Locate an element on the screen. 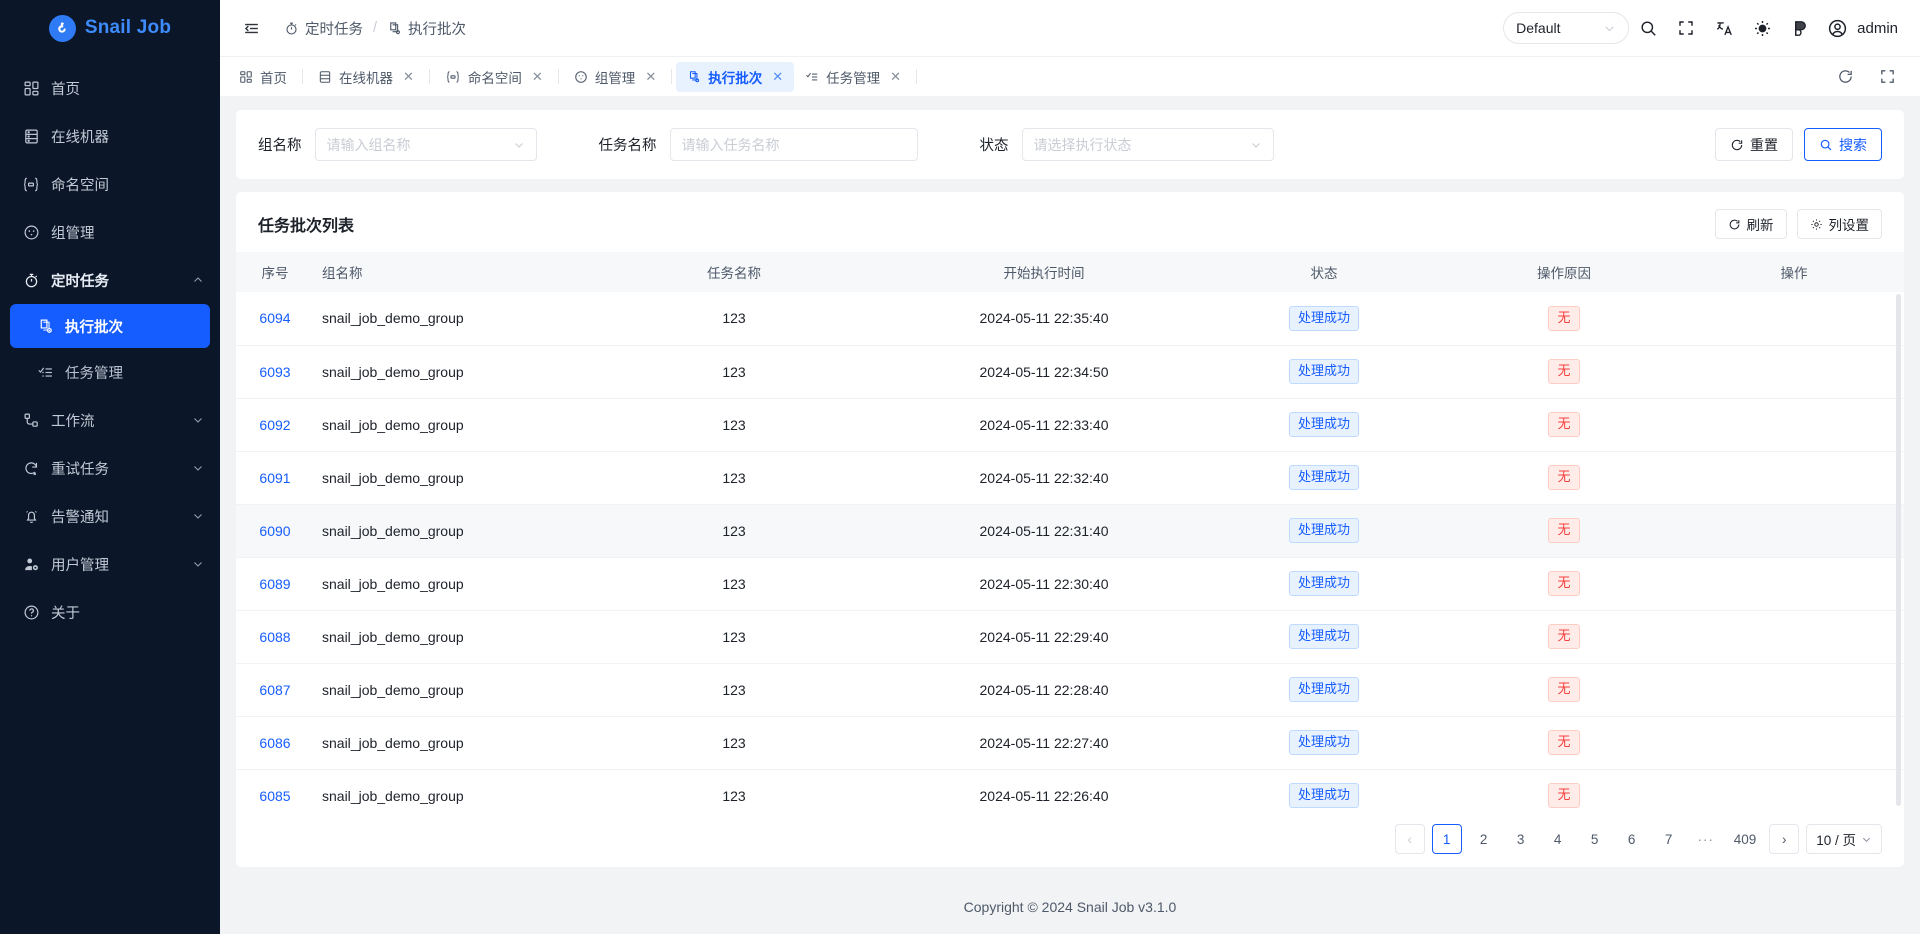 Image resolution: width=1920 pixels, height=934 pixels. brand: Snail Job is located at coordinates (110, 28).